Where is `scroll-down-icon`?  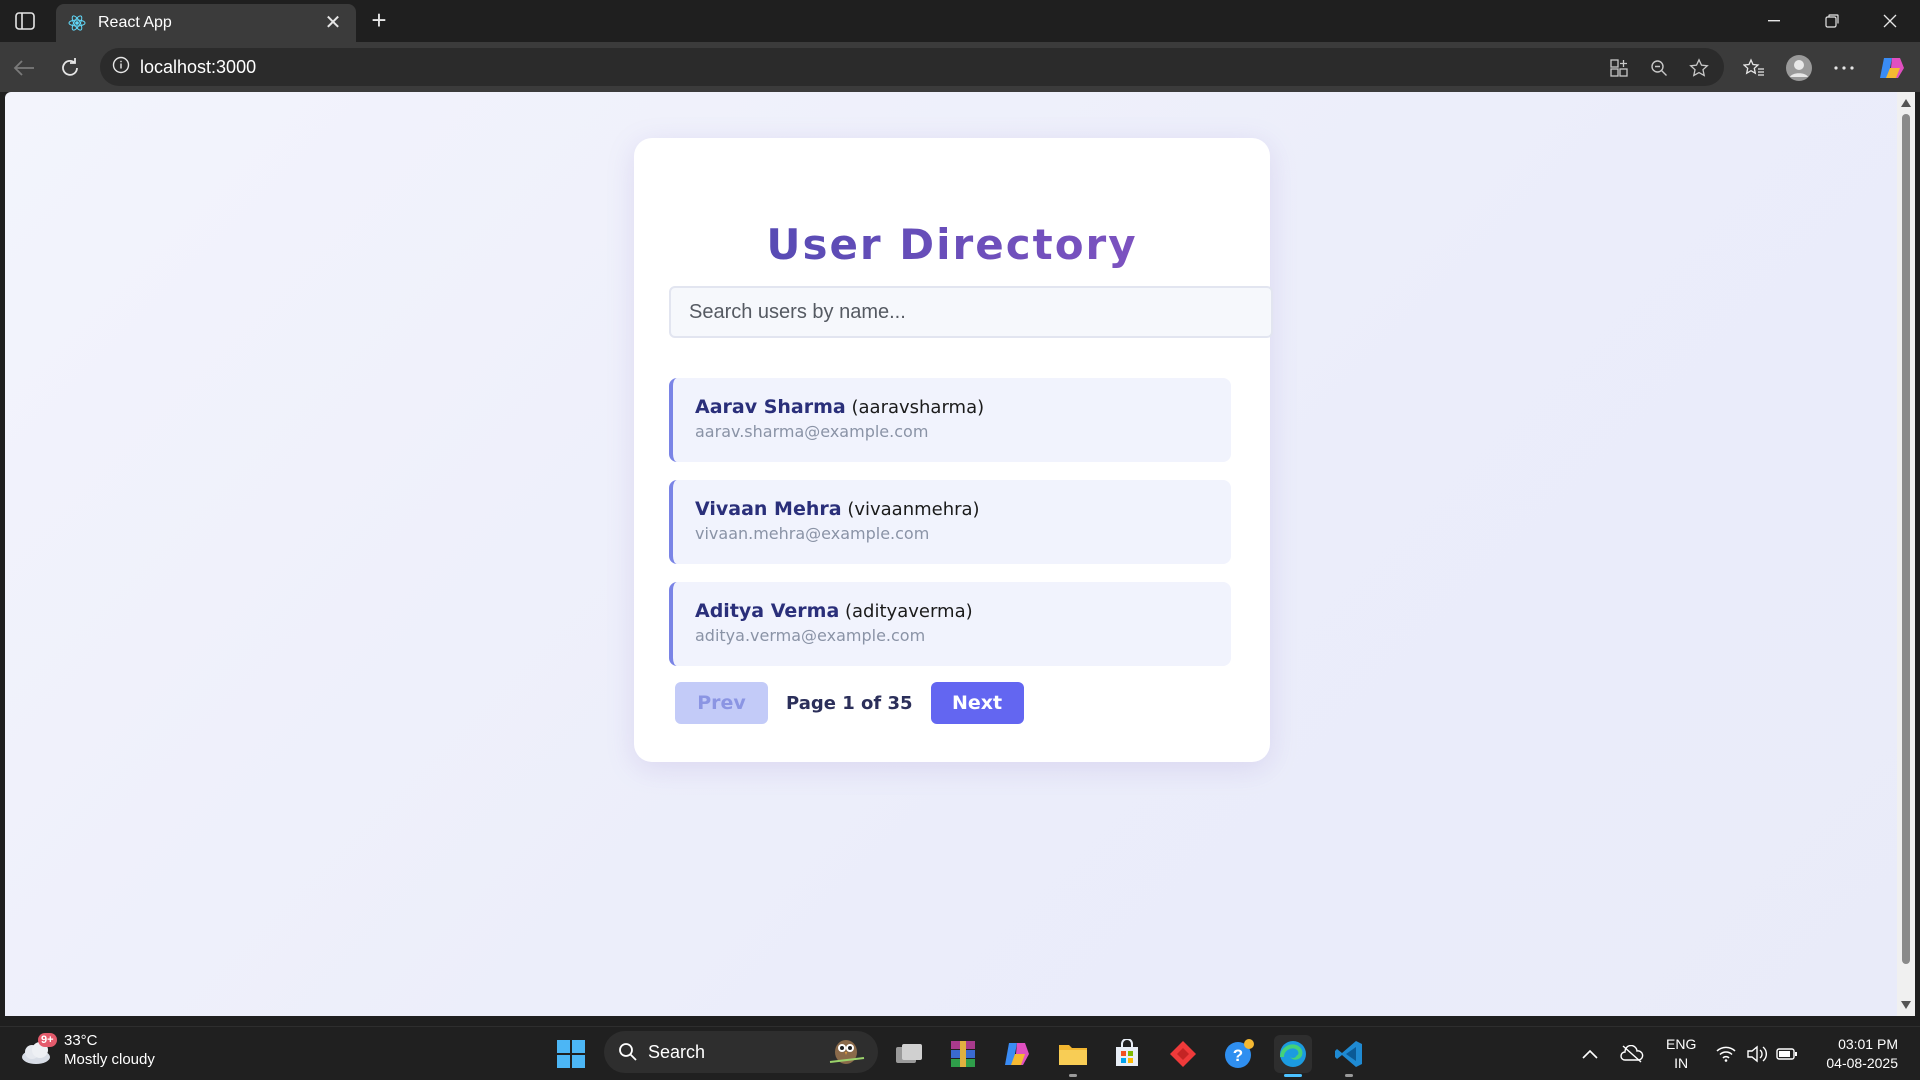 scroll-down-icon is located at coordinates (1906, 1005).